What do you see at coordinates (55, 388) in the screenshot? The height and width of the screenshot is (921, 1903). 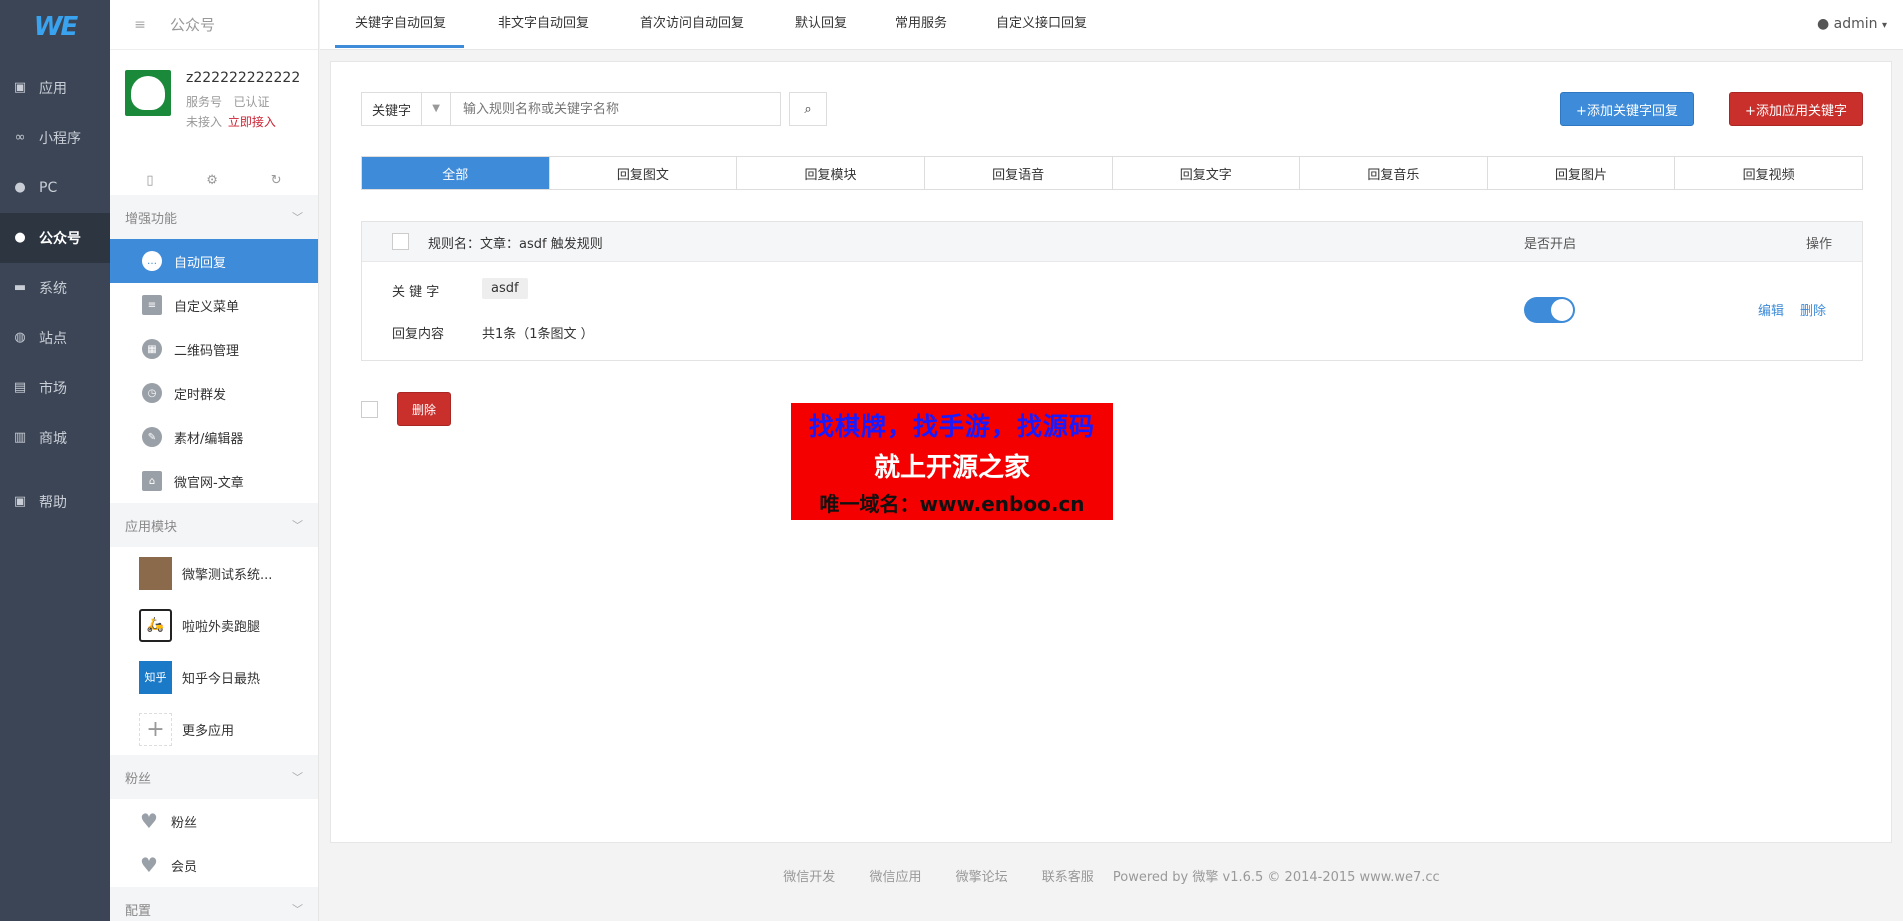 I see `nav-item-market: ▤ 市场` at bounding box center [55, 388].